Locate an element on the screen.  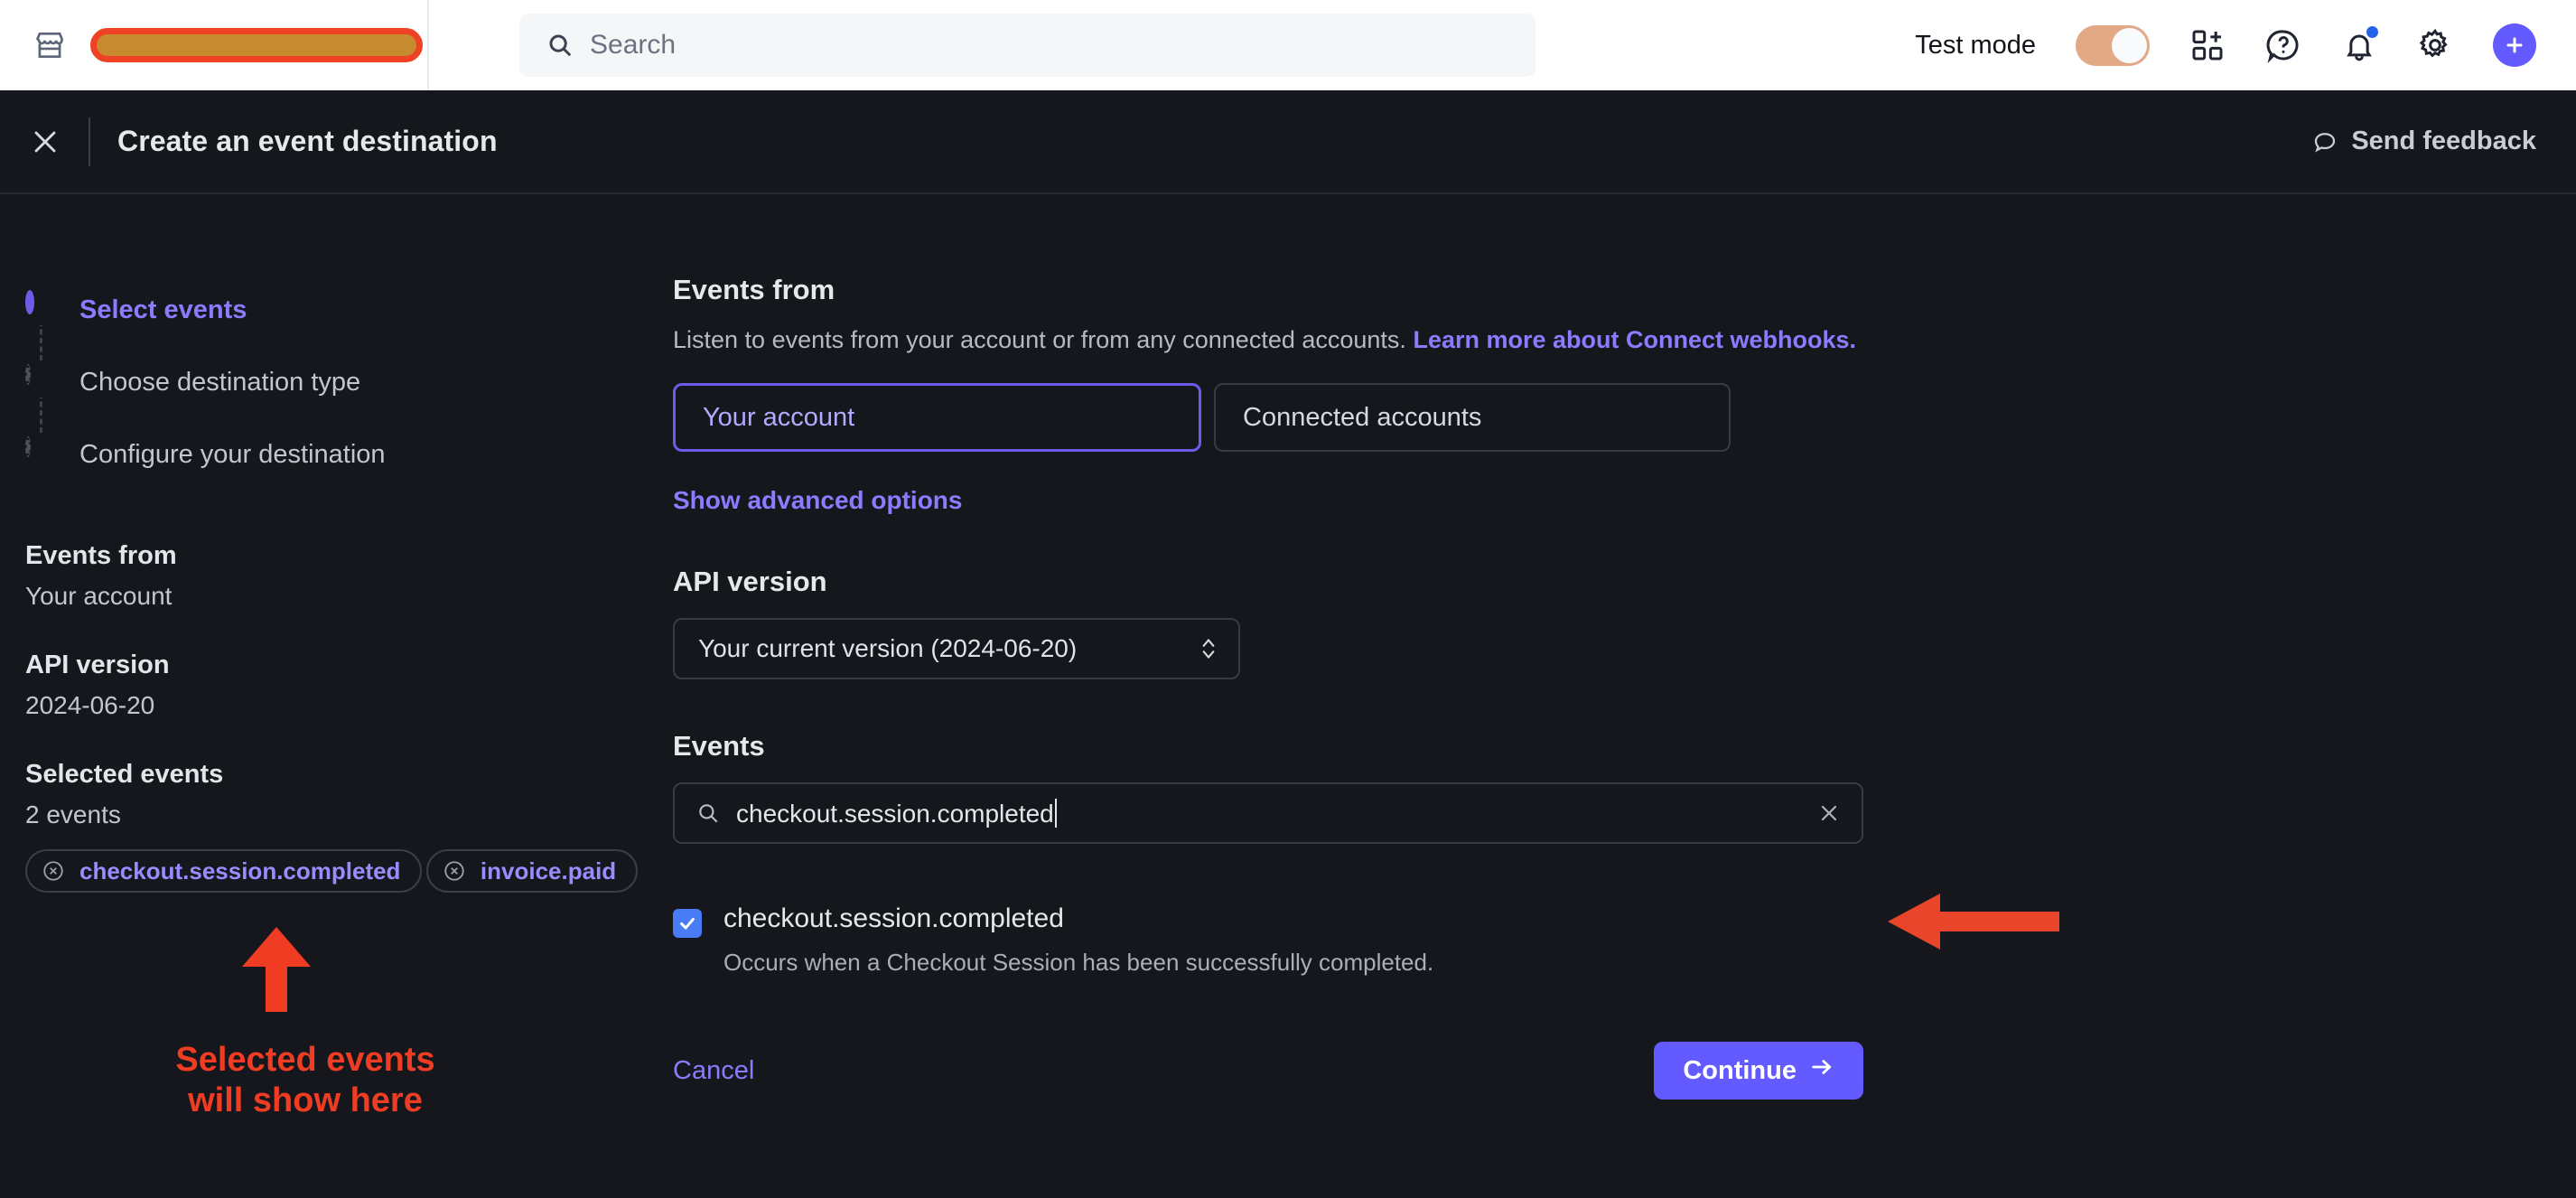
option-your-account: Your account is located at coordinates (937, 417).